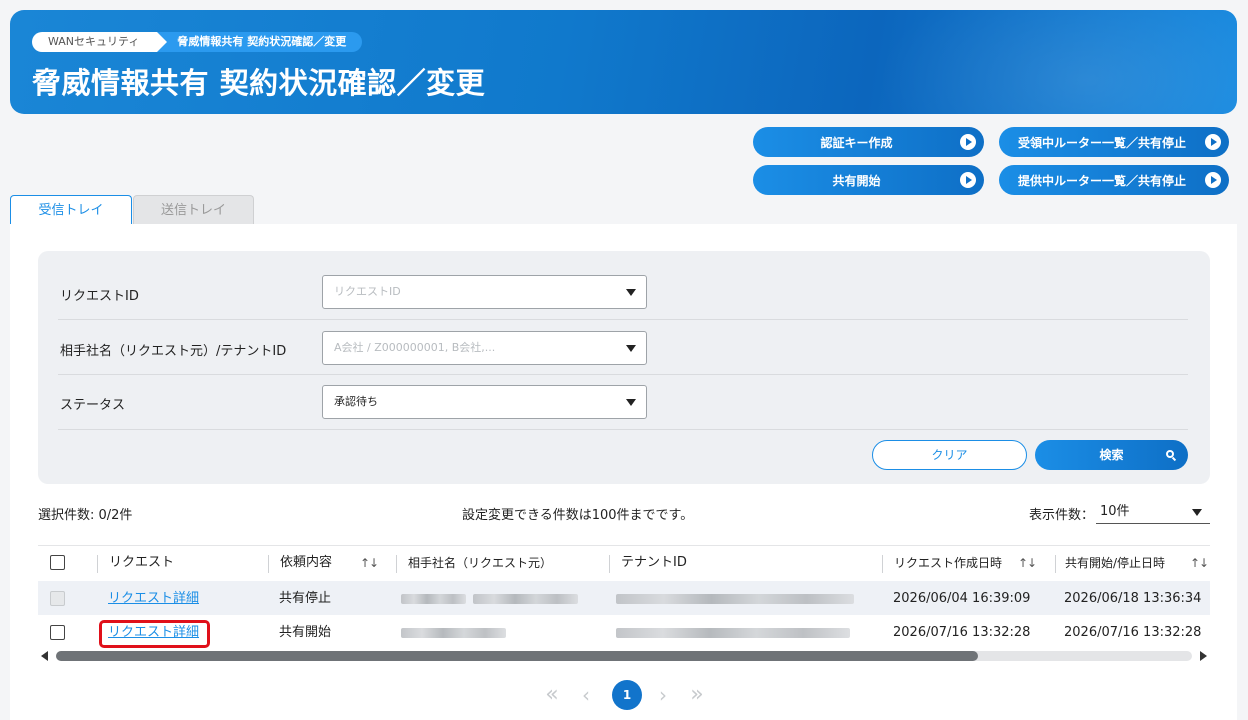 The height and width of the screenshot is (720, 1248). I want to click on scroll-right-icon, so click(1203, 656).